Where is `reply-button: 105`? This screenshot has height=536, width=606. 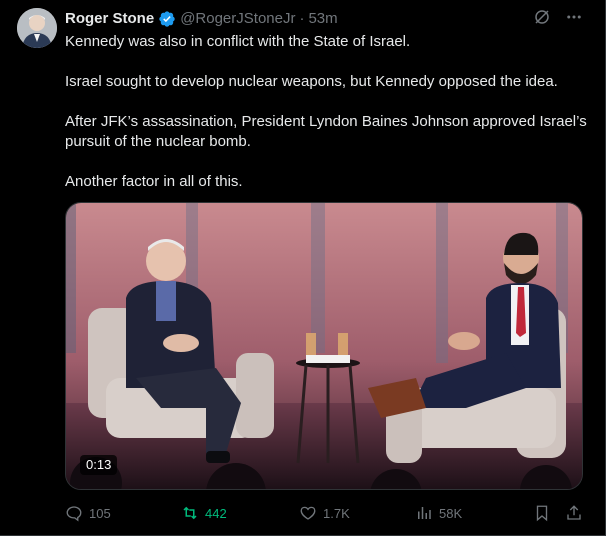
reply-button: 105 is located at coordinates (88, 513).